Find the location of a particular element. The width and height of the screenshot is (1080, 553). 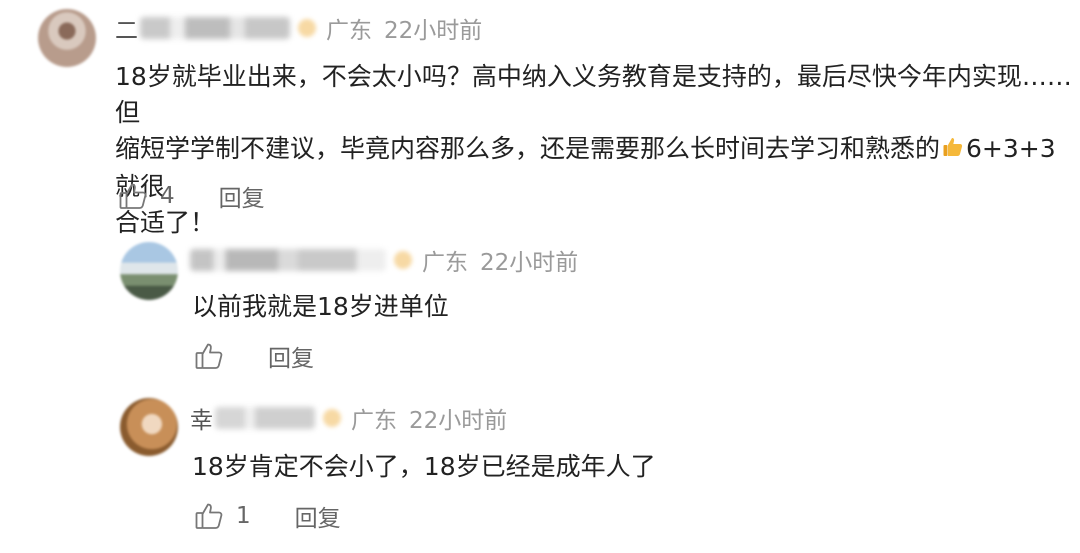

comment-actions: 4 回复 is located at coordinates (191, 196).